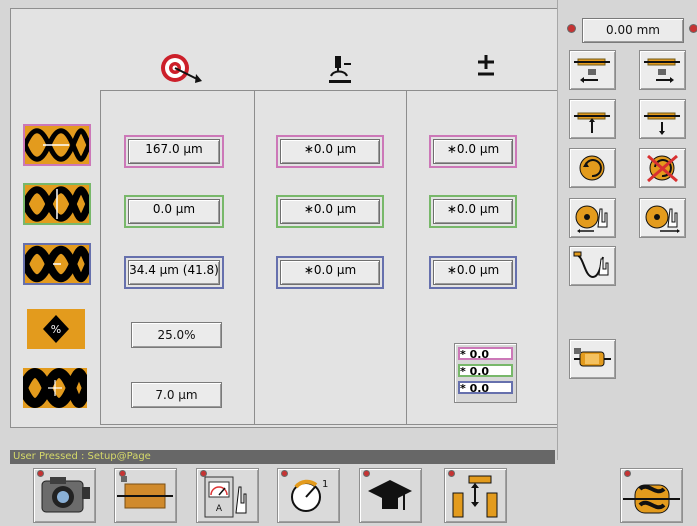  I want to click on align-led, so click(451, 473).